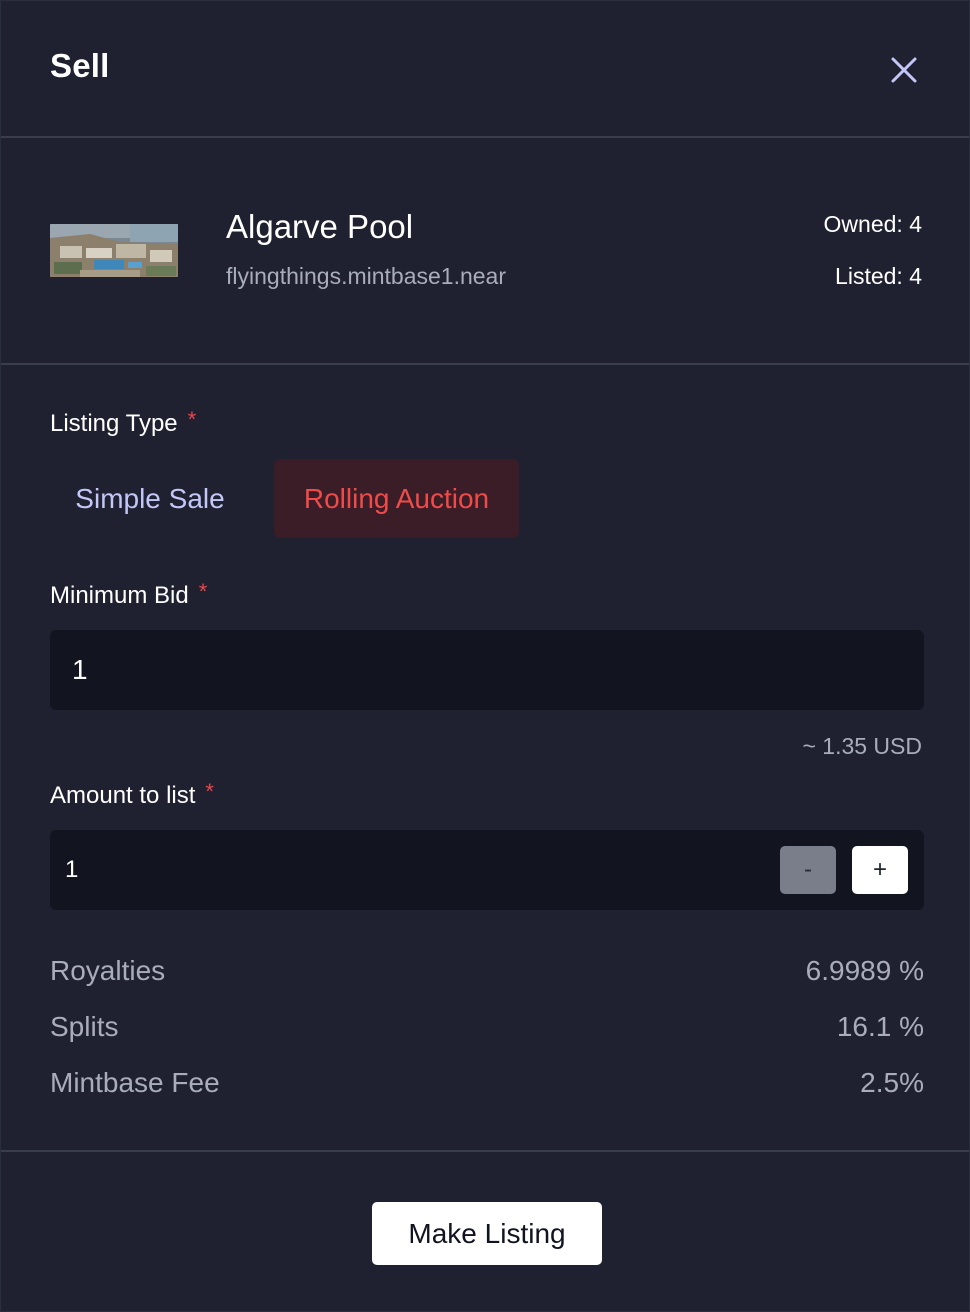 This screenshot has width=970, height=1312. I want to click on tab-simple-sale: Simple Sale, so click(150, 498).